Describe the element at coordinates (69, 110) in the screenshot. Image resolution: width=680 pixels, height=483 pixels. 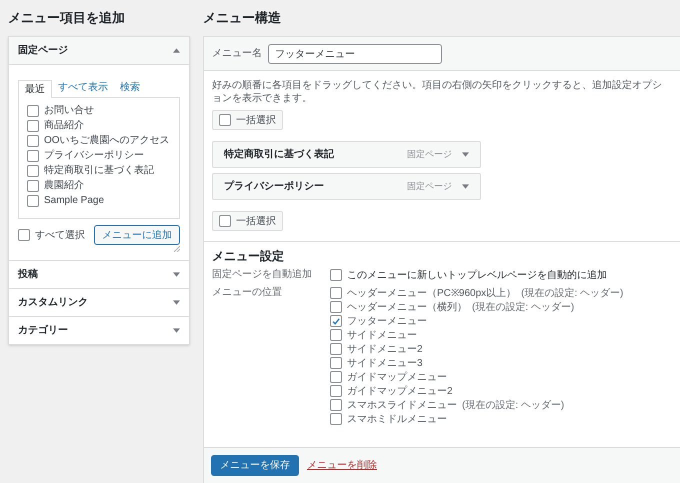
I see `page-label: お問い合せ` at that location.